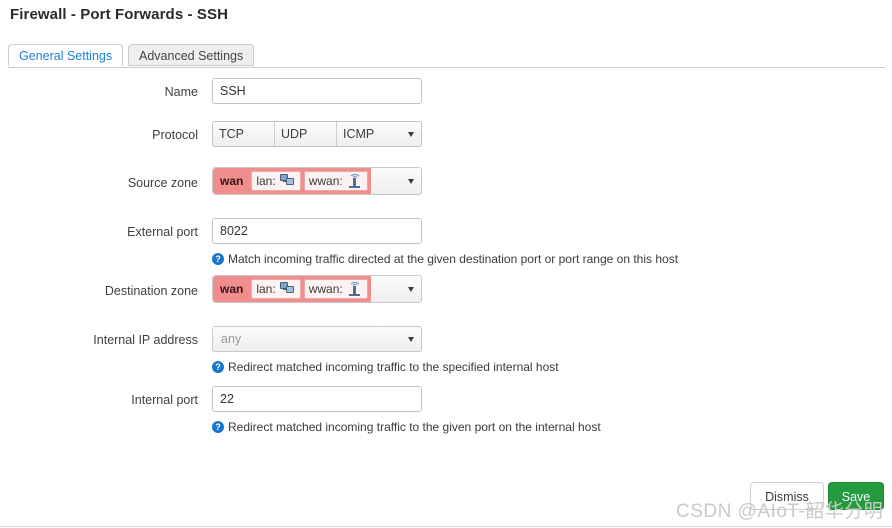 The height and width of the screenshot is (528, 892). I want to click on source-zone-select: wan lan: wwan:, so click(317, 181).